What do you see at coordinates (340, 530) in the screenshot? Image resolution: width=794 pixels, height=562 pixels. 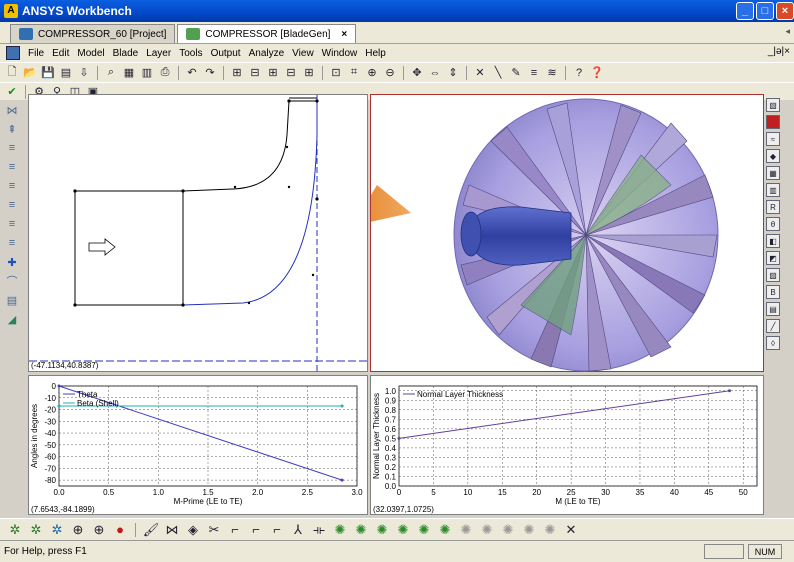 I see `wheel-1-icon: ✺` at bounding box center [340, 530].